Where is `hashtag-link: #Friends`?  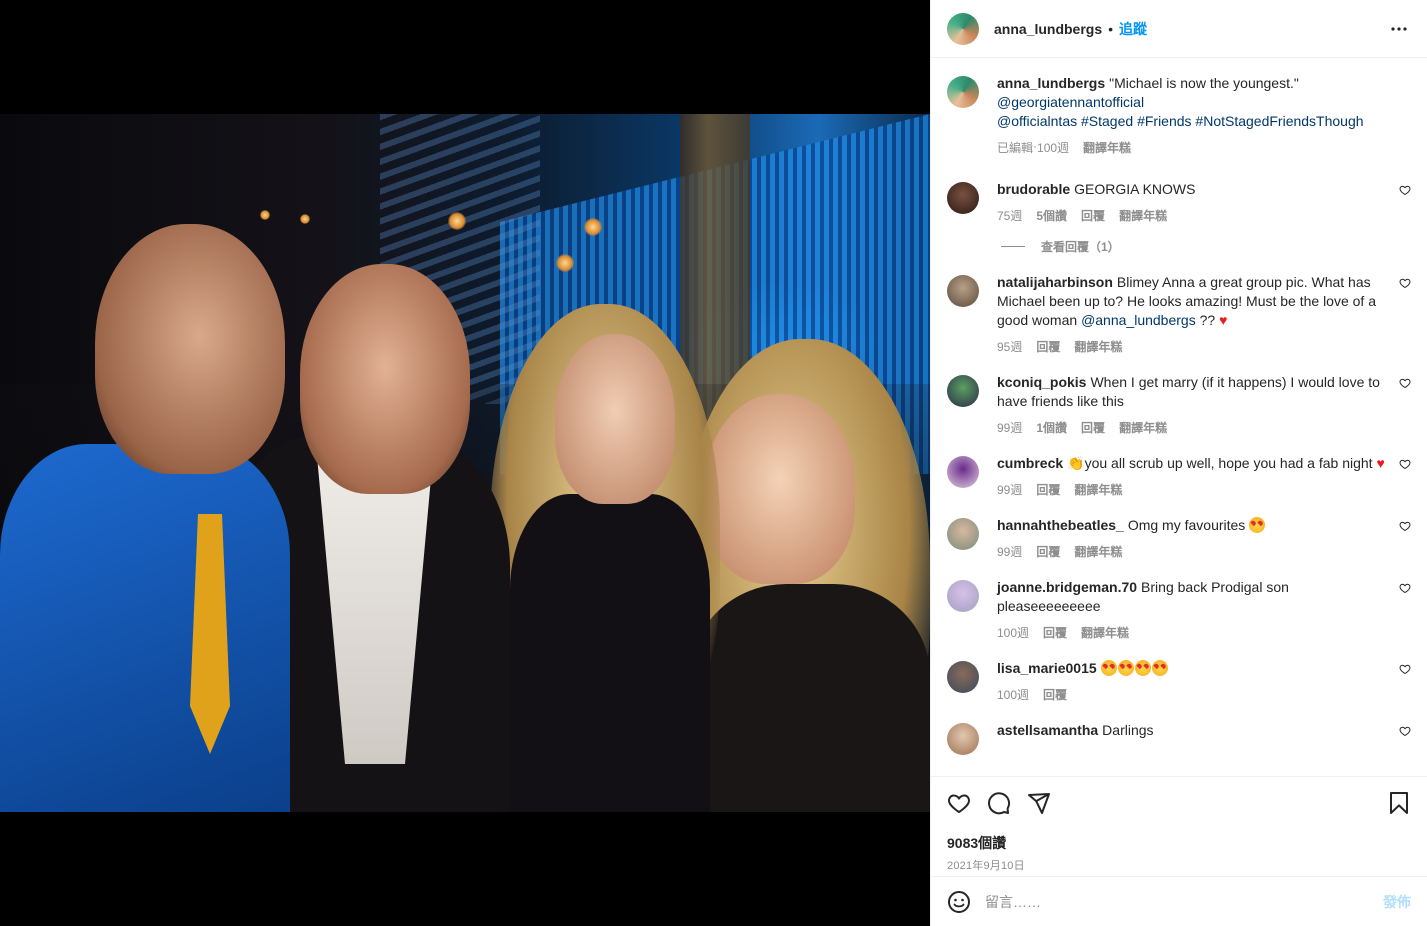
hashtag-link: #Friends is located at coordinates (1164, 121).